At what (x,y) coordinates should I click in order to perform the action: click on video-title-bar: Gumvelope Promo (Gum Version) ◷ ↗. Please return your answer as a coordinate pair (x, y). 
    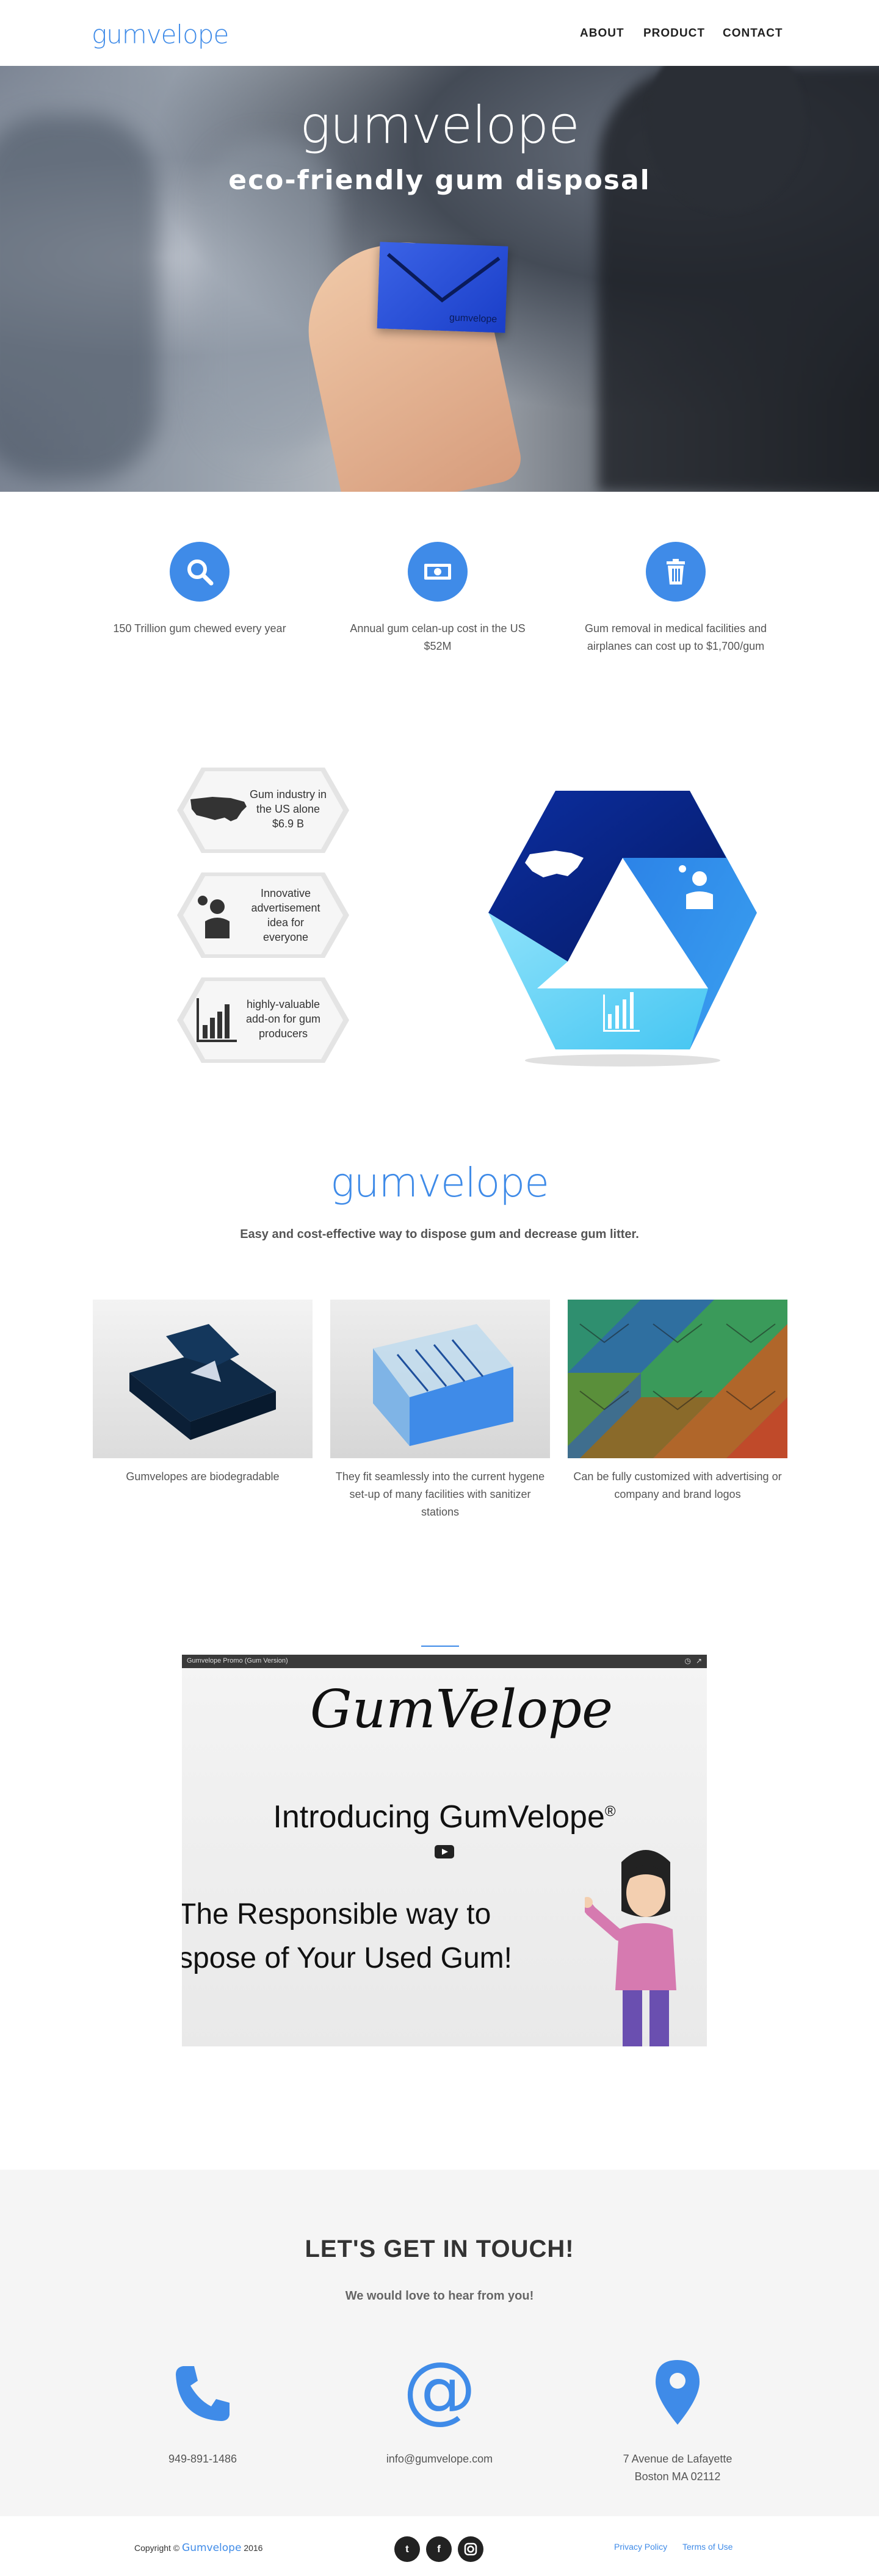
    Looking at the image, I should click on (445, 1661).